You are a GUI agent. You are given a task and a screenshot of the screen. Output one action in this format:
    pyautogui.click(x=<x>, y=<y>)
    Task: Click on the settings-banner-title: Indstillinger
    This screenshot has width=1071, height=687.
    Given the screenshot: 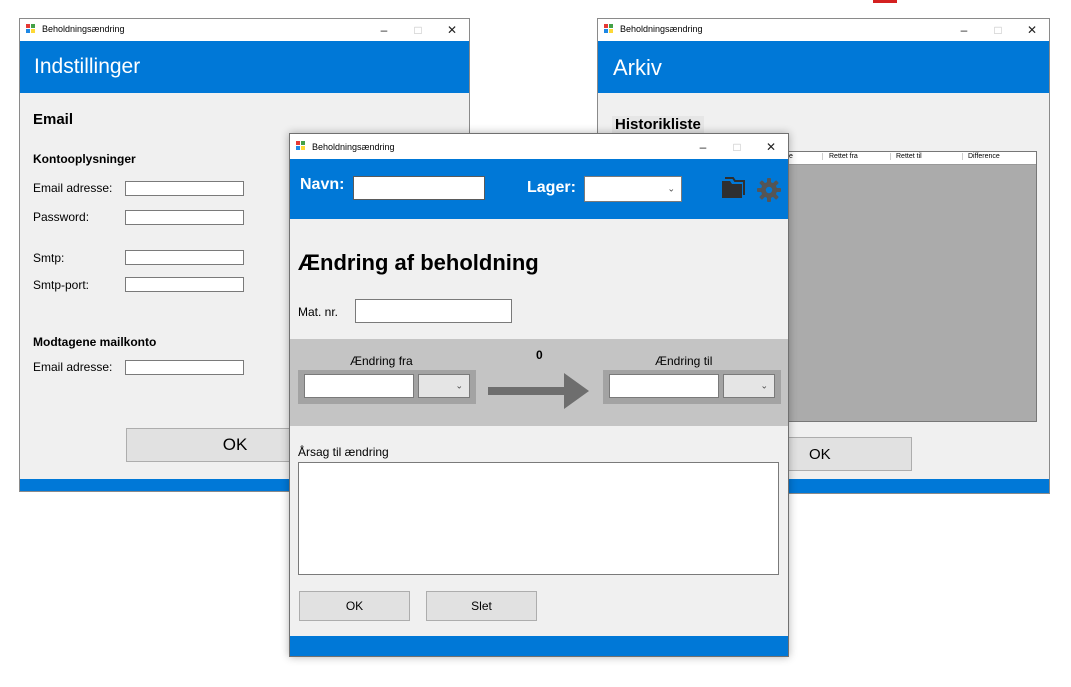 What is the action you would take?
    pyautogui.click(x=87, y=66)
    